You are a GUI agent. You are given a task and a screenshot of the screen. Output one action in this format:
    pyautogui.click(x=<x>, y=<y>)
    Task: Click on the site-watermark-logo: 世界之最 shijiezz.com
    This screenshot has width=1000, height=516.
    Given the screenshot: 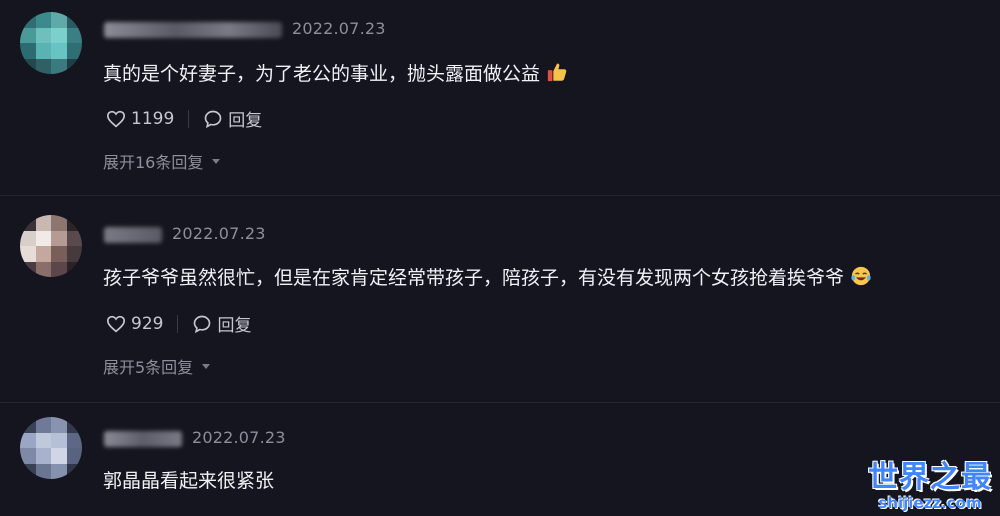 What is the action you would take?
    pyautogui.click(x=930, y=486)
    